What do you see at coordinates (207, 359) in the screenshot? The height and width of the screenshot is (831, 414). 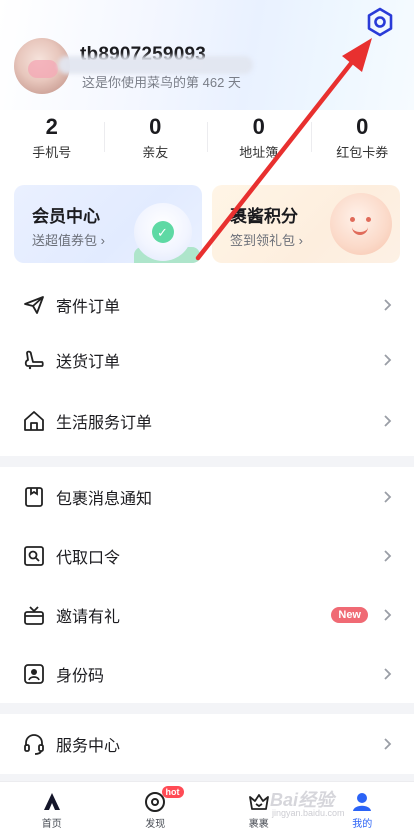 I see `menu-item-delivery-orders: 送货订单` at bounding box center [207, 359].